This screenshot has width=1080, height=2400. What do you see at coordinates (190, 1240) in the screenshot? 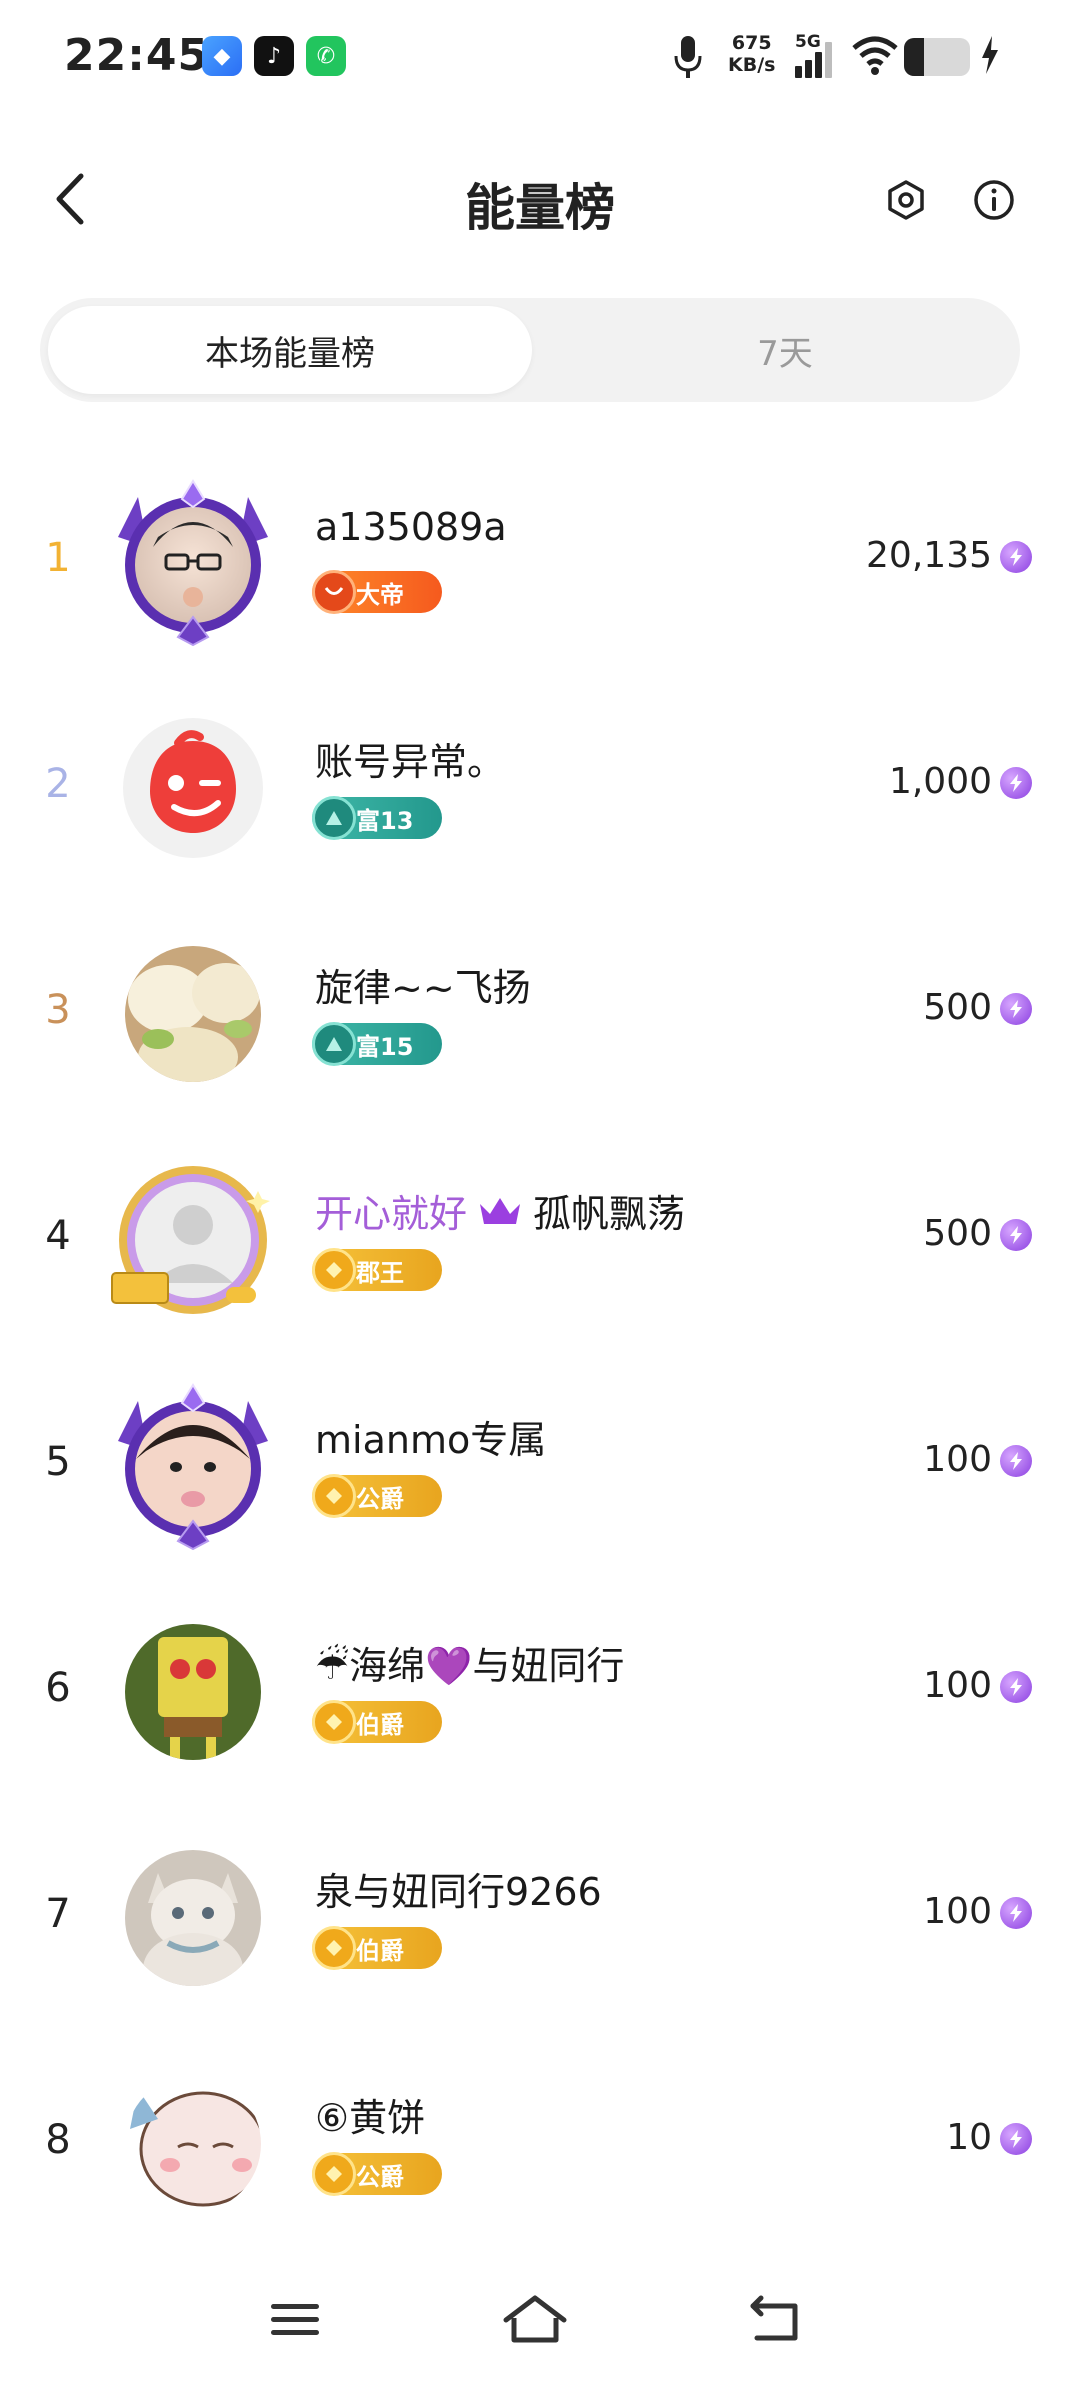
I see `default-avatar-gold-frame` at bounding box center [190, 1240].